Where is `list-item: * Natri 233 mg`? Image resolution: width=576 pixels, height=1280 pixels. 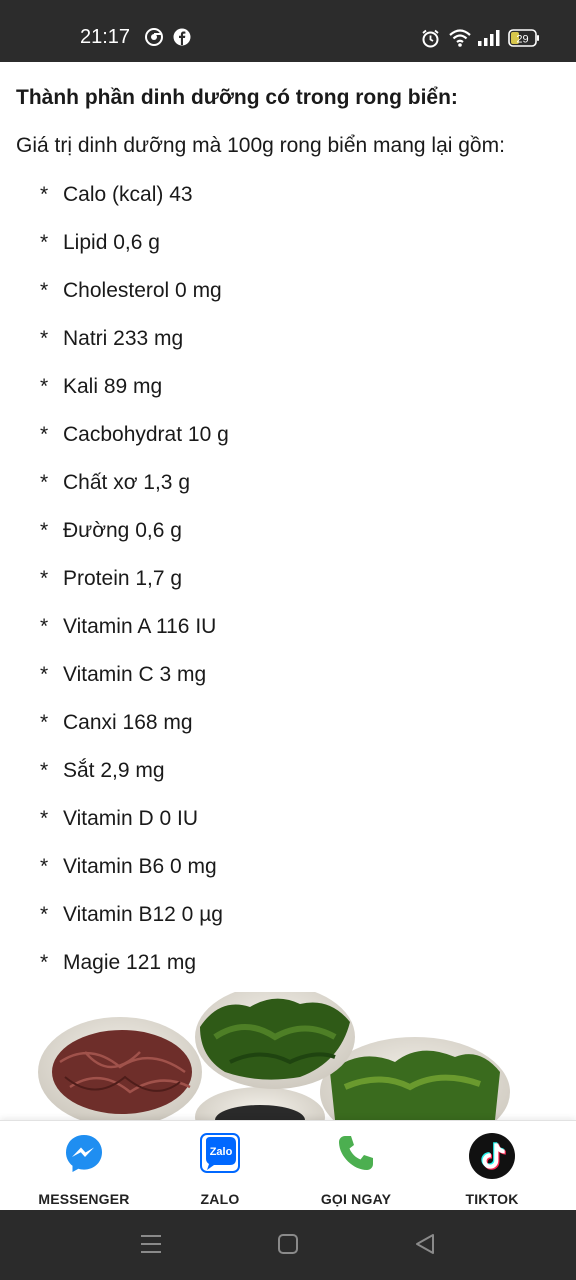 list-item: * Natri 233 mg is located at coordinates (134, 348).